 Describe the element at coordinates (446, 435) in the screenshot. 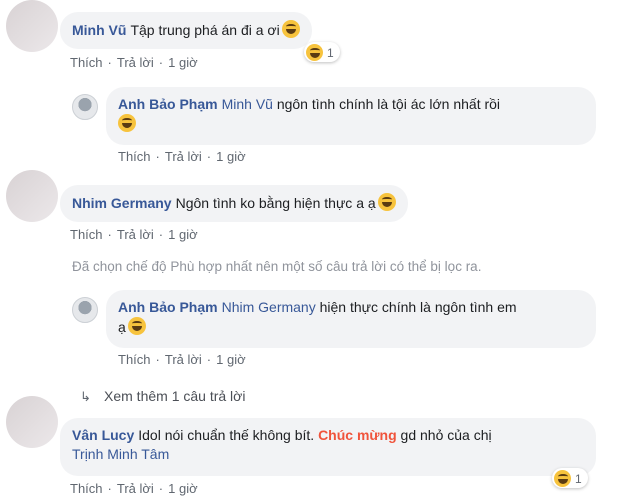

I see `comment-text-after: gd nhỏ của chị` at that location.